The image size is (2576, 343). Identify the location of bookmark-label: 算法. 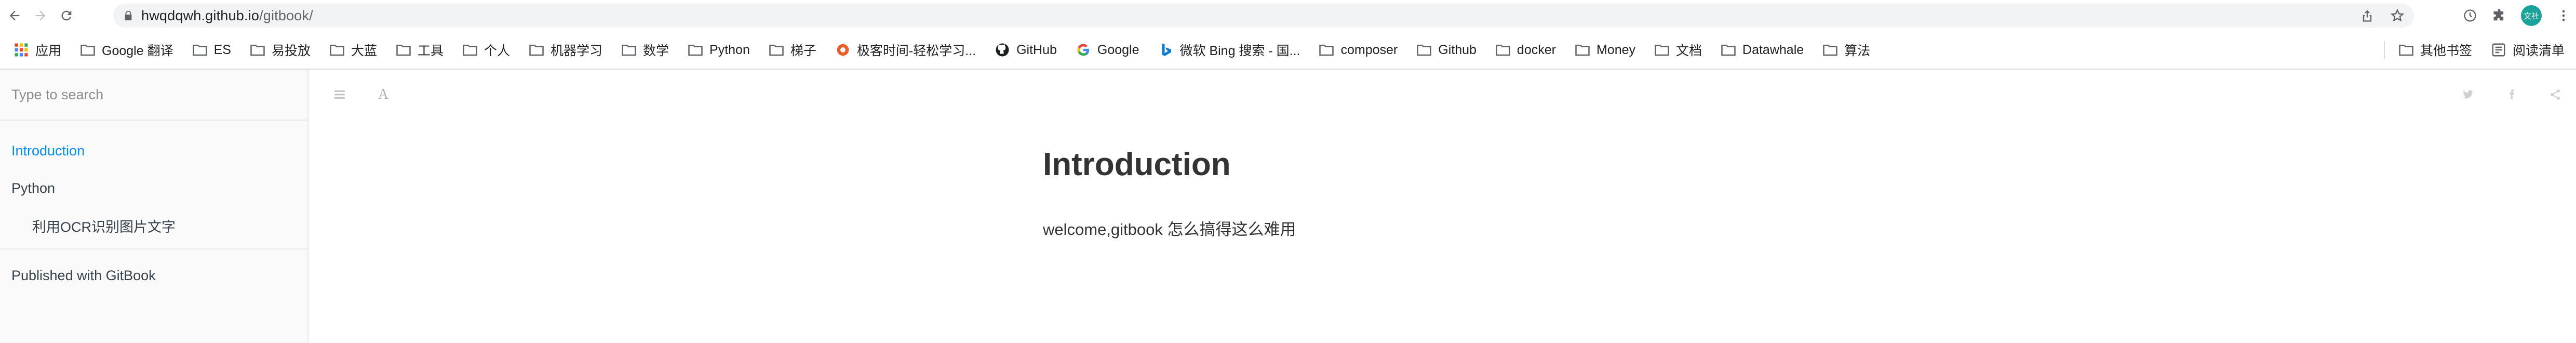
(1858, 51).